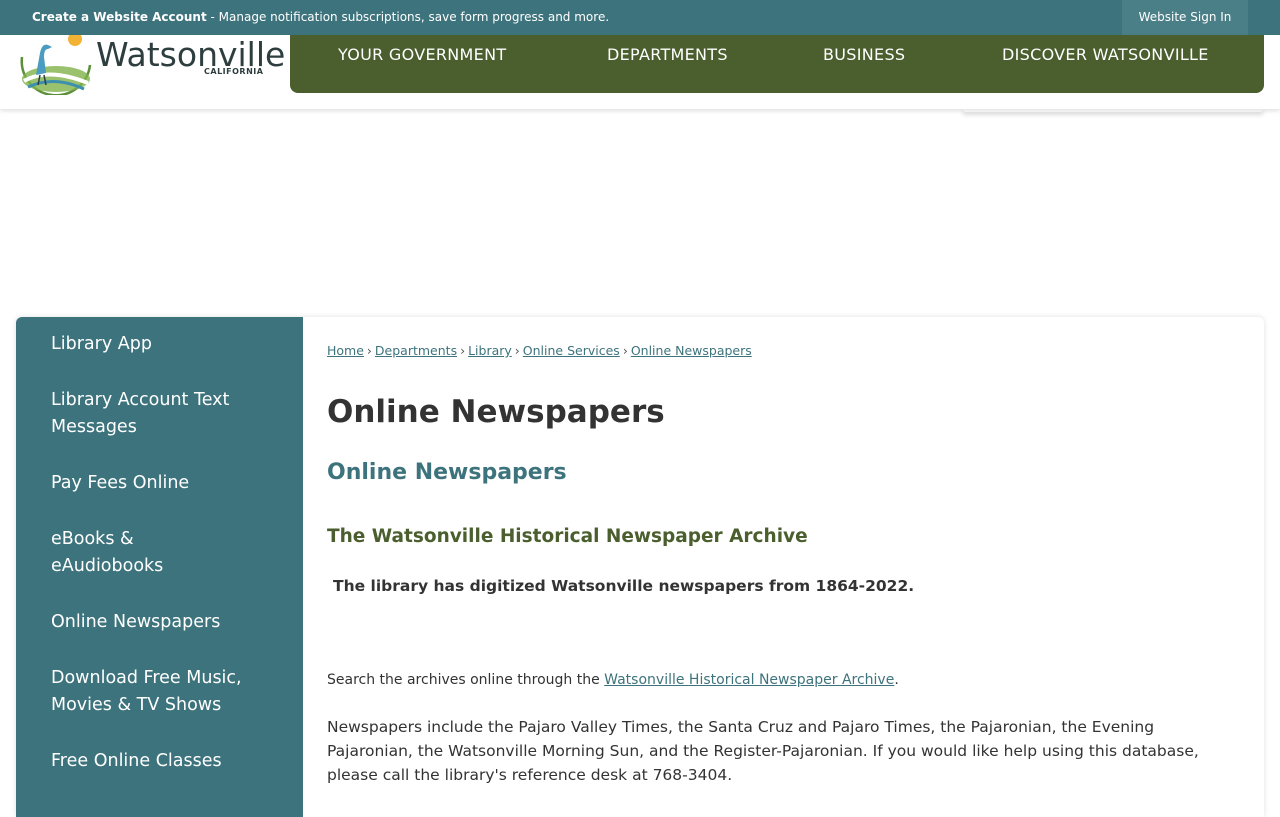 The image size is (1280, 817). I want to click on search-suffix: ., so click(896, 680).